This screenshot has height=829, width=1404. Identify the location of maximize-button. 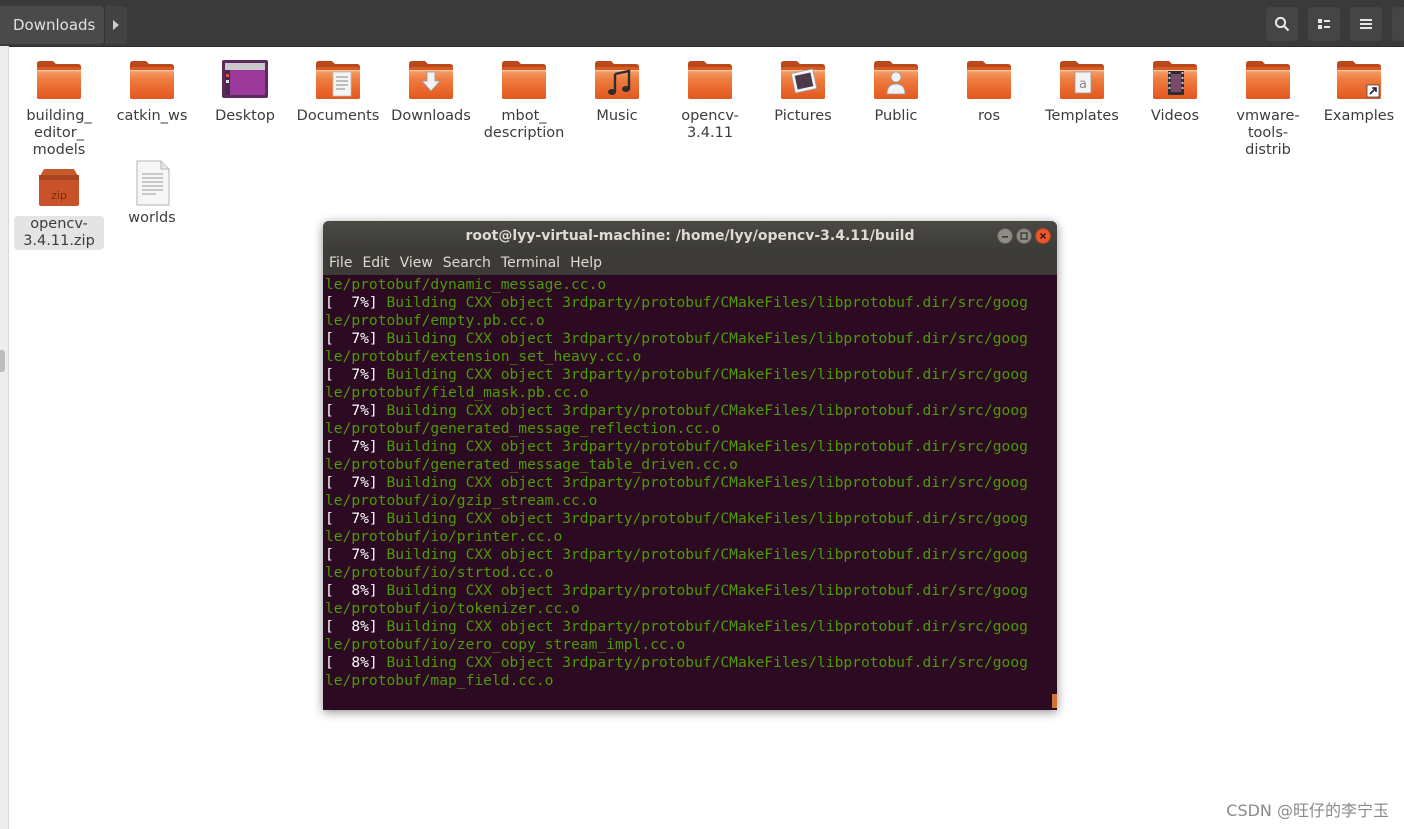
(1024, 236).